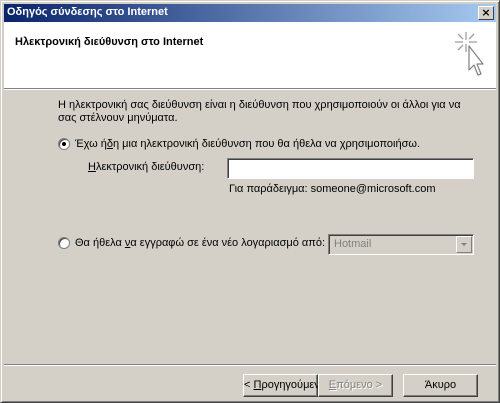 The image size is (500, 403). Describe the element at coordinates (440, 385) in the screenshot. I see `cancel-button: Άκυρο` at that location.